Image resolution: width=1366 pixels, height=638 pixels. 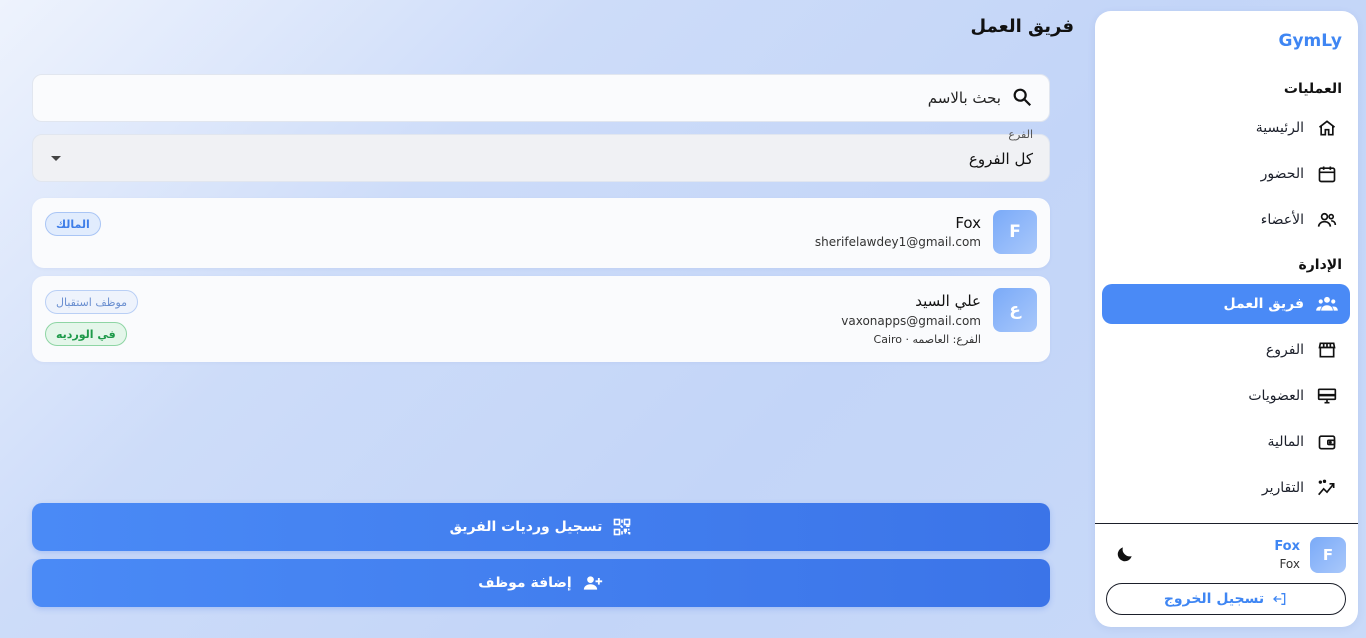 I want to click on add-staff-button: إضافة موظف, so click(x=541, y=583).